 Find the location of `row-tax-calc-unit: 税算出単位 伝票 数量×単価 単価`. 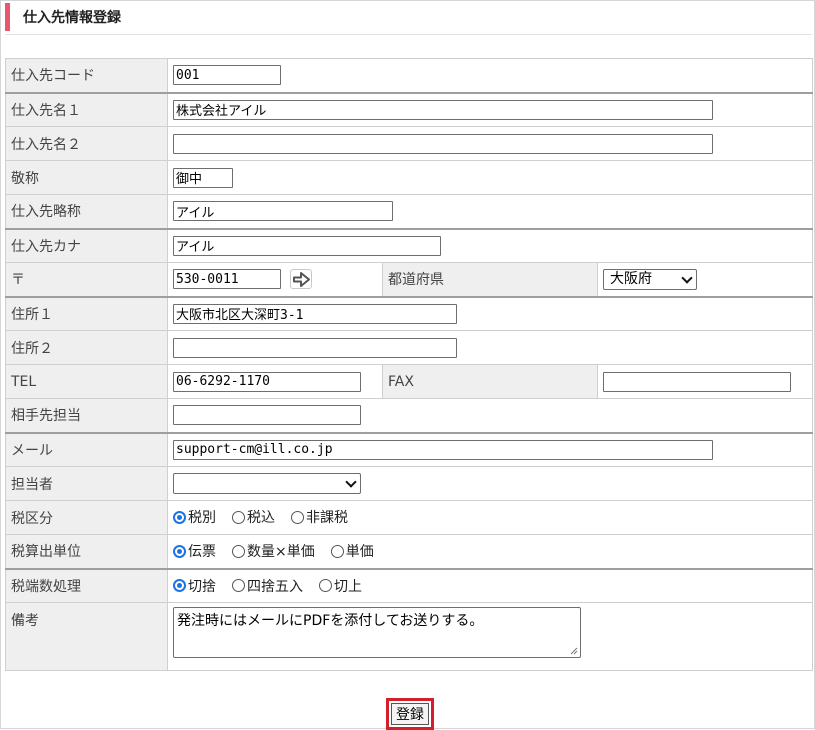

row-tax-calc-unit: 税算出単位 伝票 数量×単価 単価 is located at coordinates (409, 551).